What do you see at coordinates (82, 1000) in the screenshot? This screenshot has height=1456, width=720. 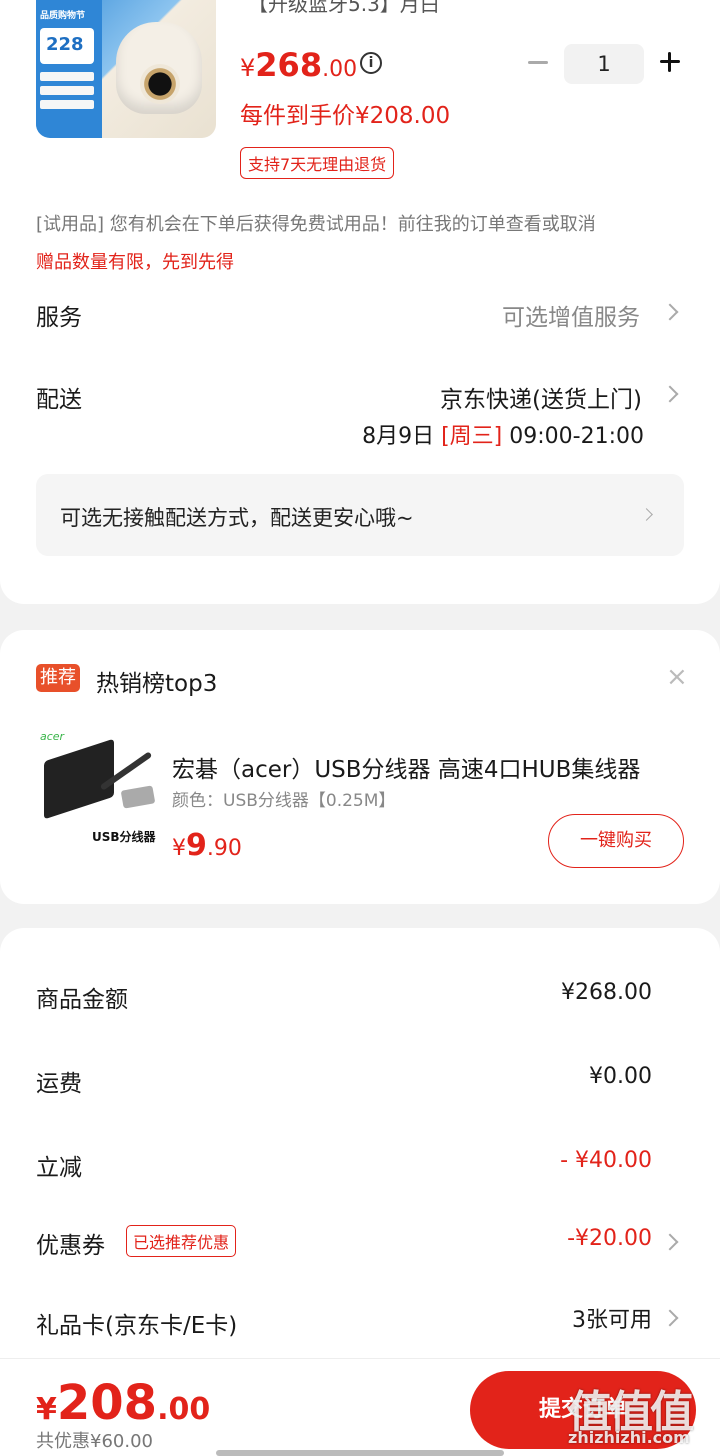 I see `goods-amount-label: 商品金额` at bounding box center [82, 1000].